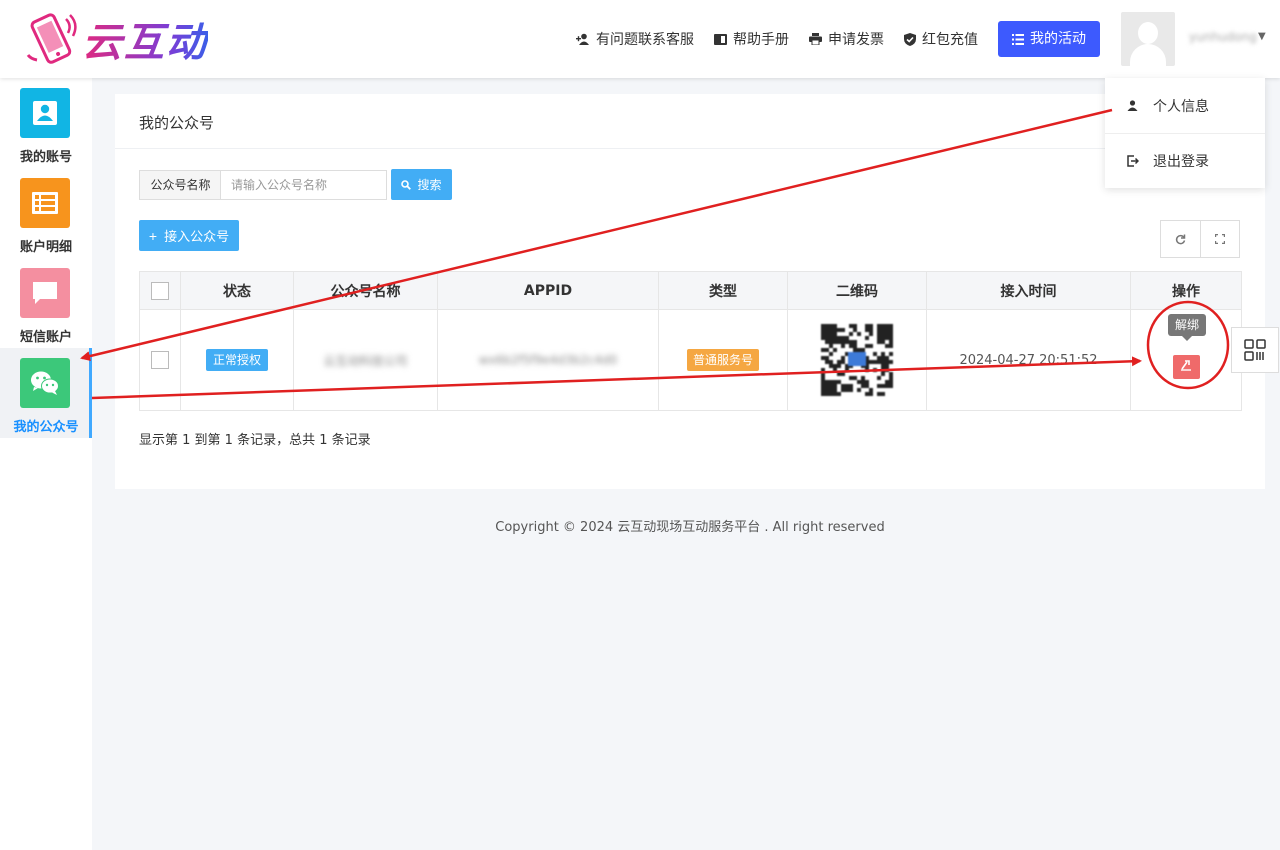 The width and height of the screenshot is (1280, 850). I want to click on search-icon, so click(406, 184).